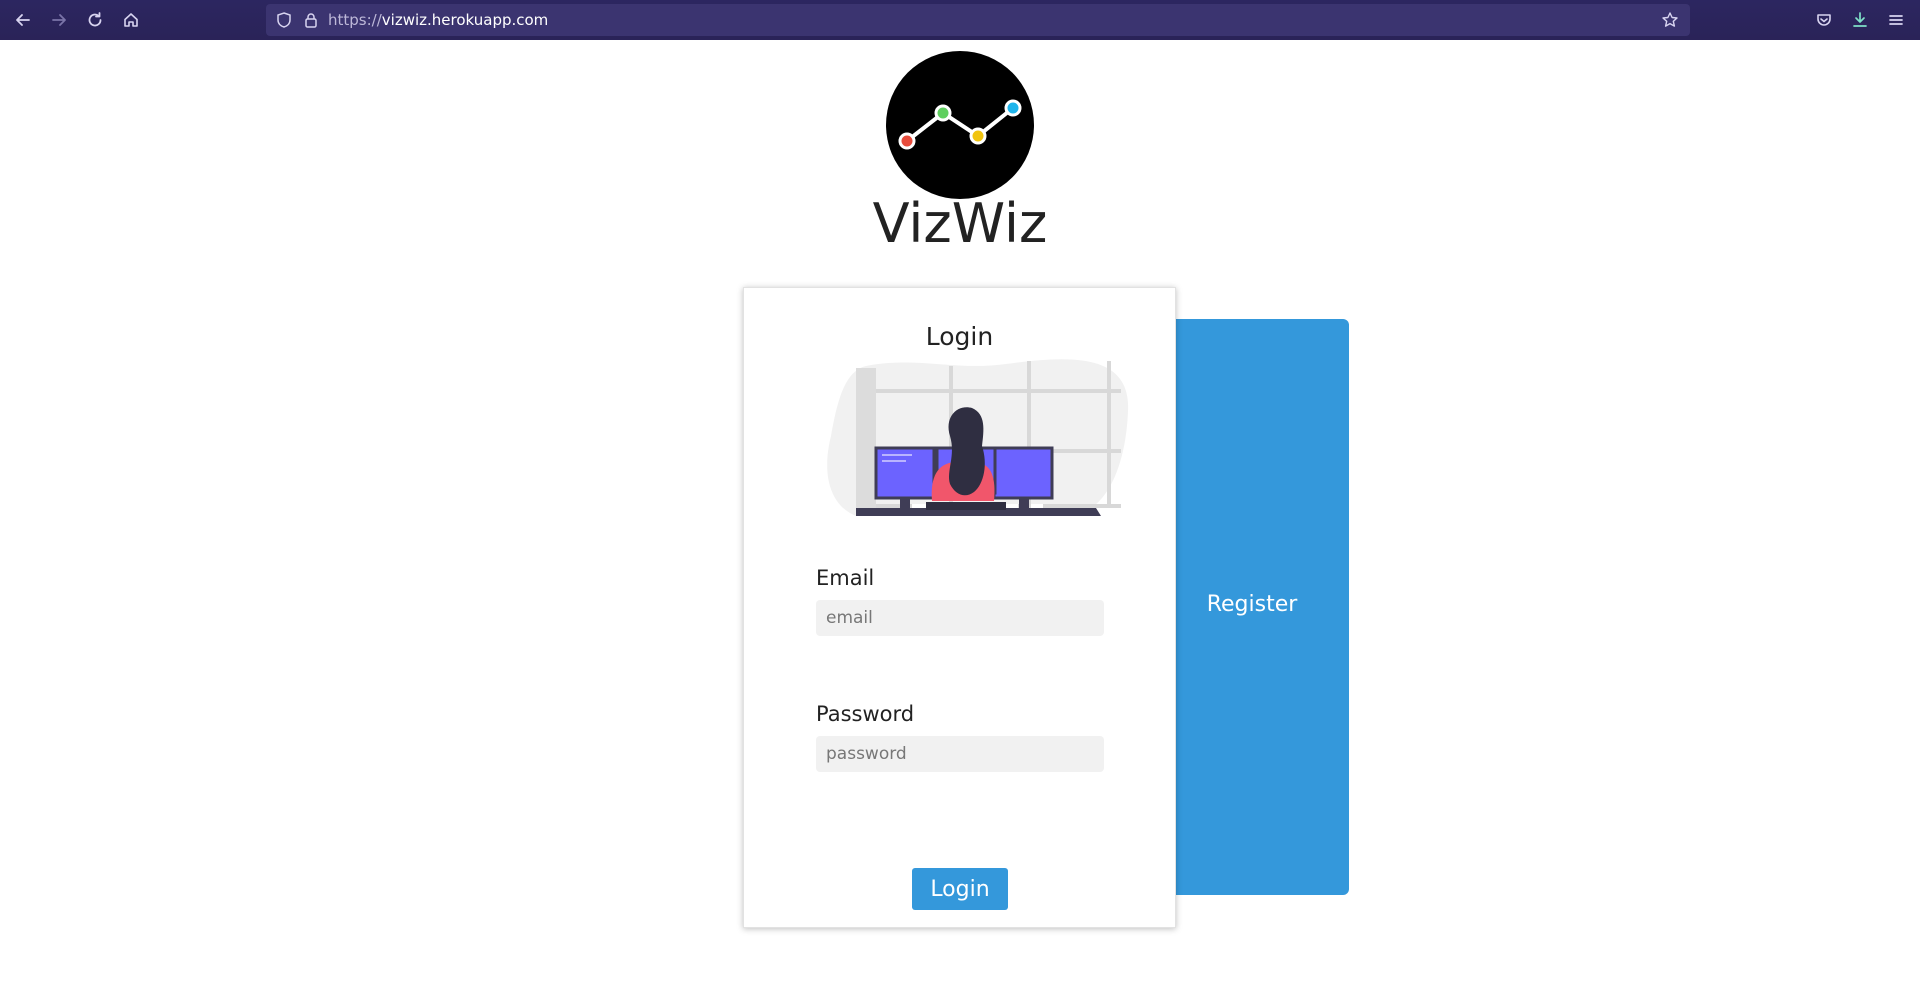 This screenshot has width=1920, height=1008. Describe the element at coordinates (865, 714) in the screenshot. I see `password-label: Password` at that location.